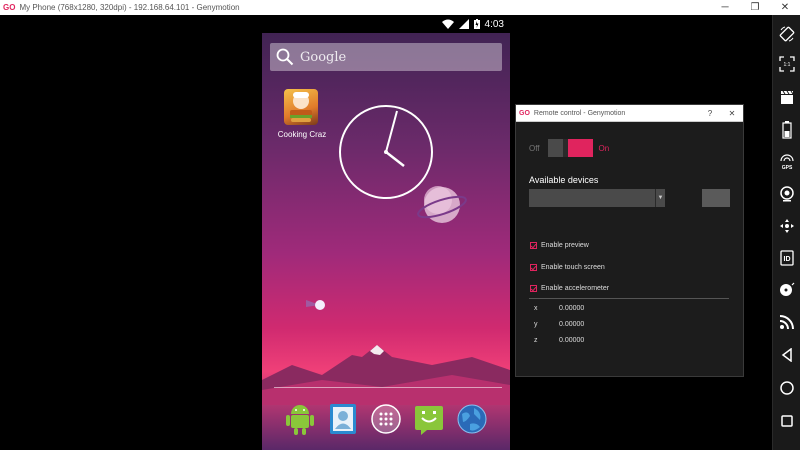 The width and height of the screenshot is (800, 450). I want to click on dialog-logo: GO, so click(524, 113).